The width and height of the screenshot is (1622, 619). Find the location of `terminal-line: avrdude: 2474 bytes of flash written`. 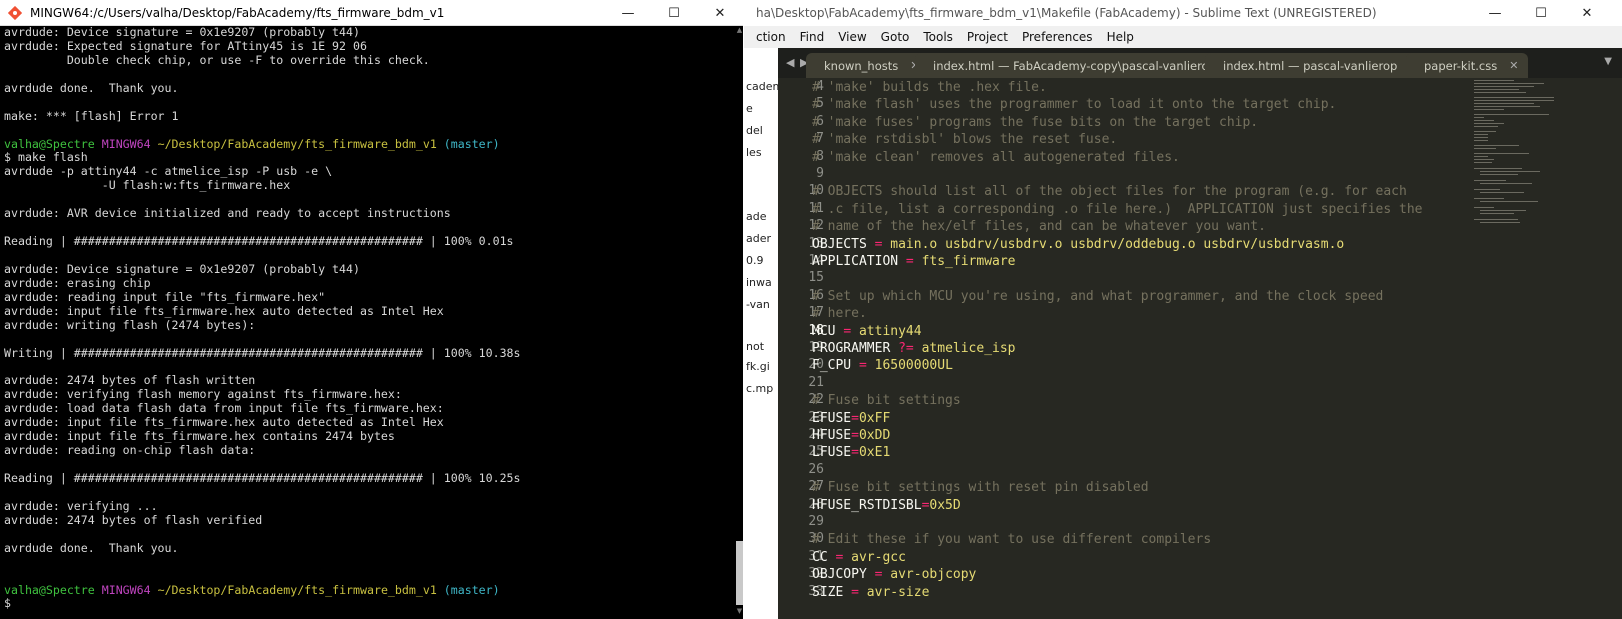

terminal-line: avrdude: 2474 bytes of flash written is located at coordinates (130, 380).